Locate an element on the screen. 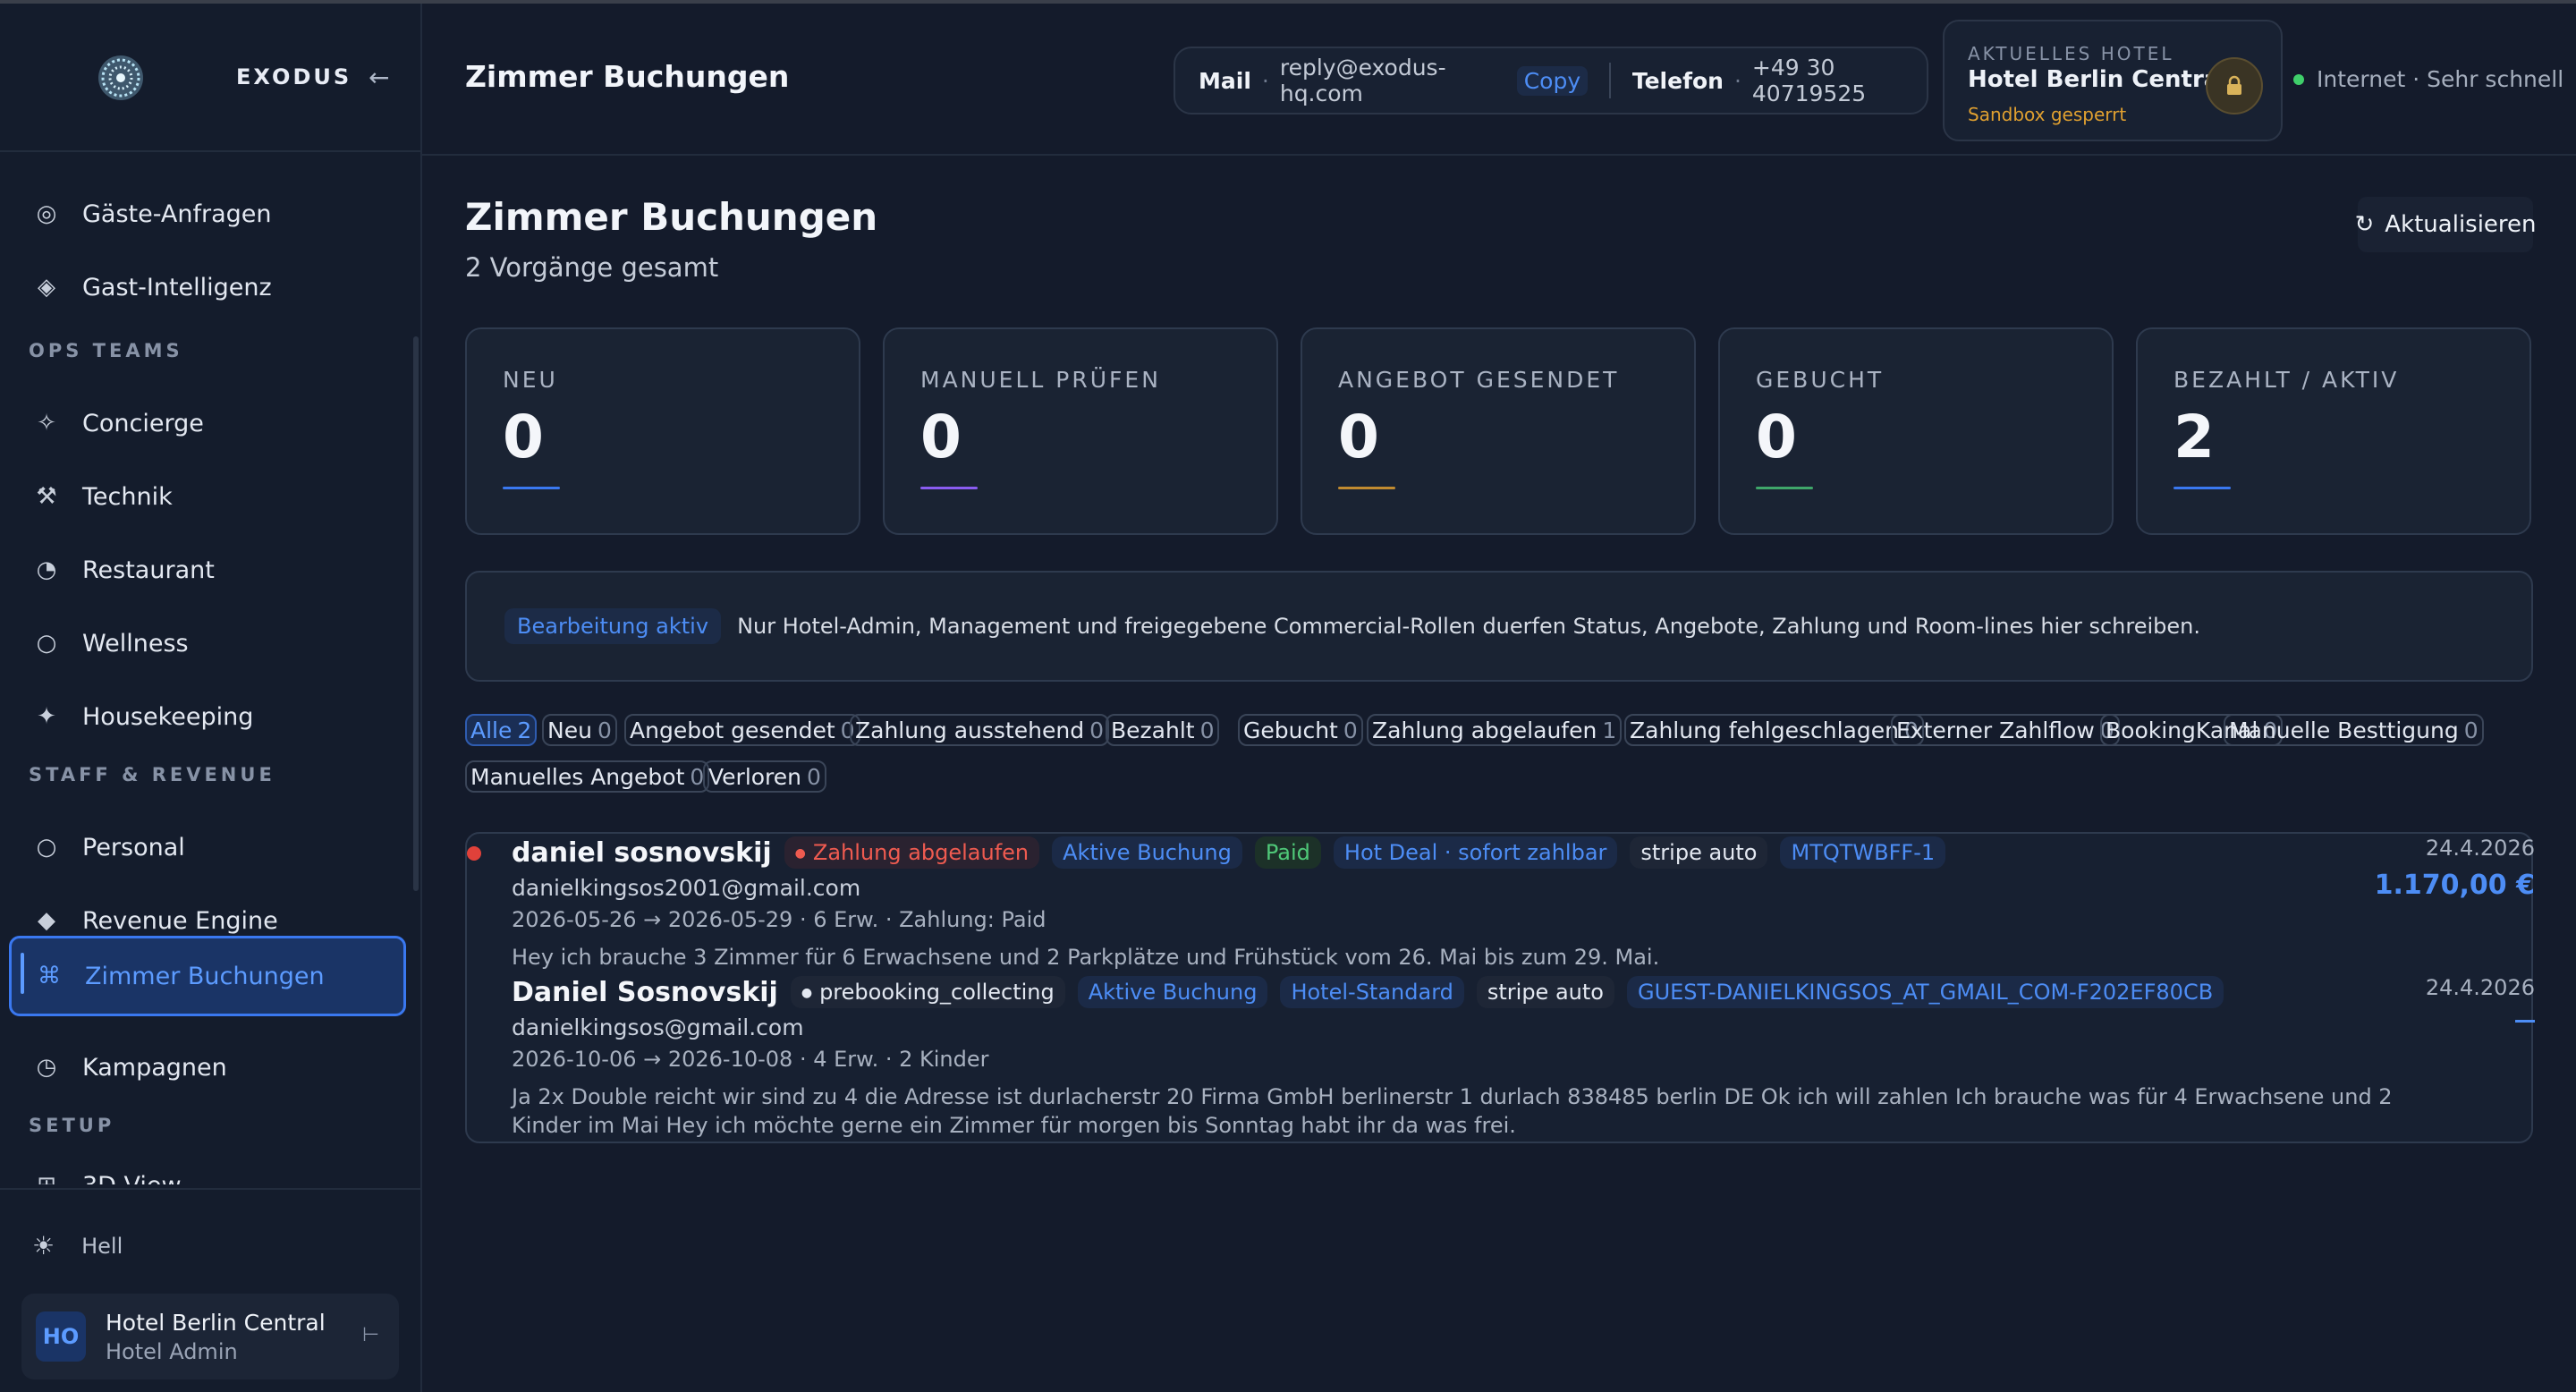  prebooking-status-badge: prebooking_collecting is located at coordinates (927, 992).